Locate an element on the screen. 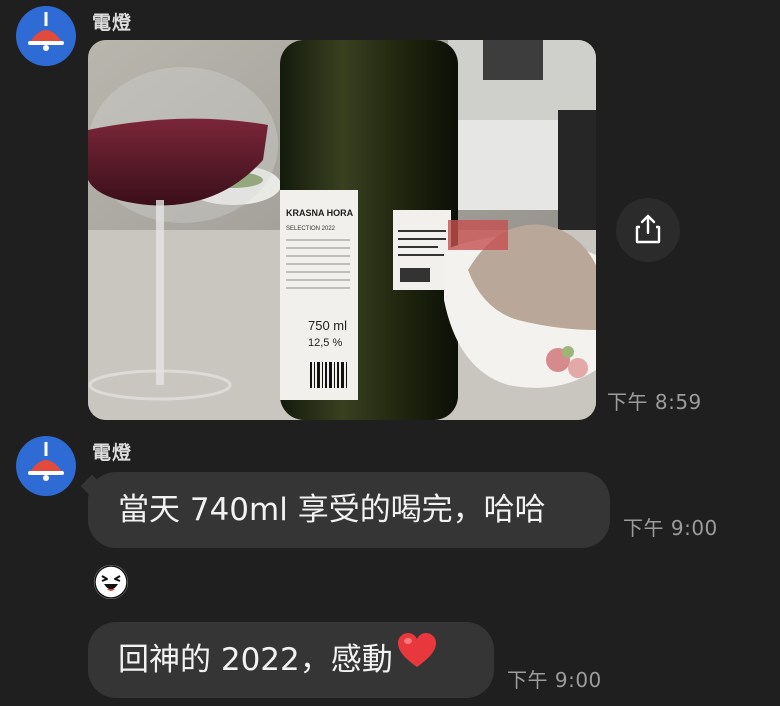  message-bubble: 當天 740ml 享受的喝完，哈哈 is located at coordinates (349, 510).